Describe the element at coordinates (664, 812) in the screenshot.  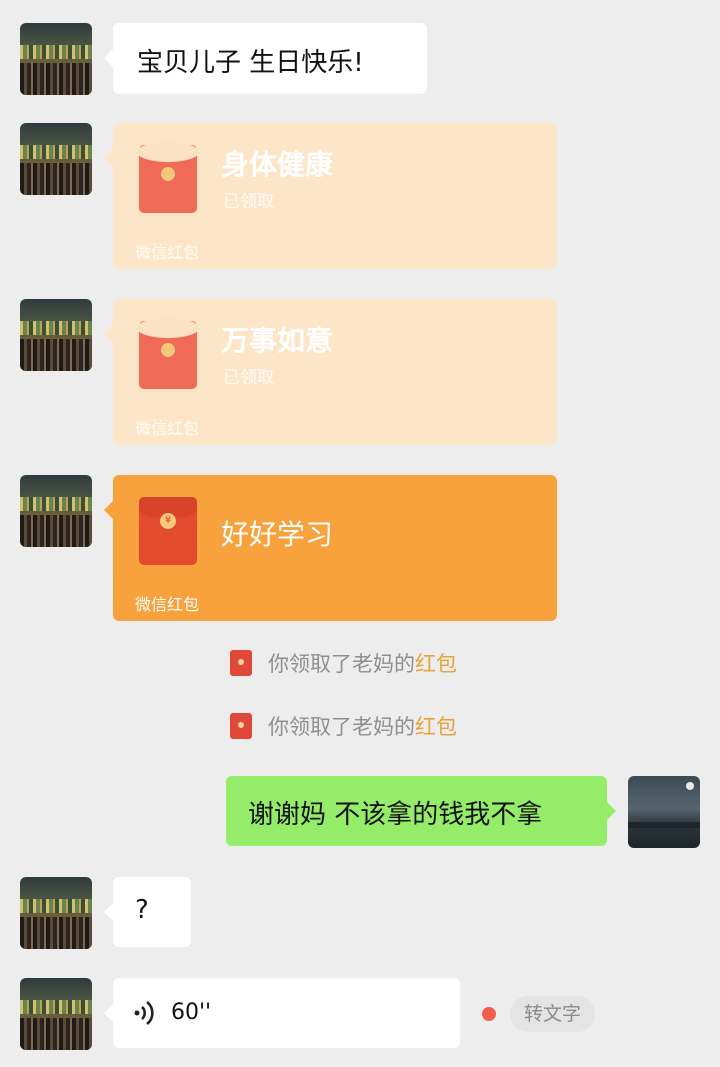
I see `avatar-self` at that location.